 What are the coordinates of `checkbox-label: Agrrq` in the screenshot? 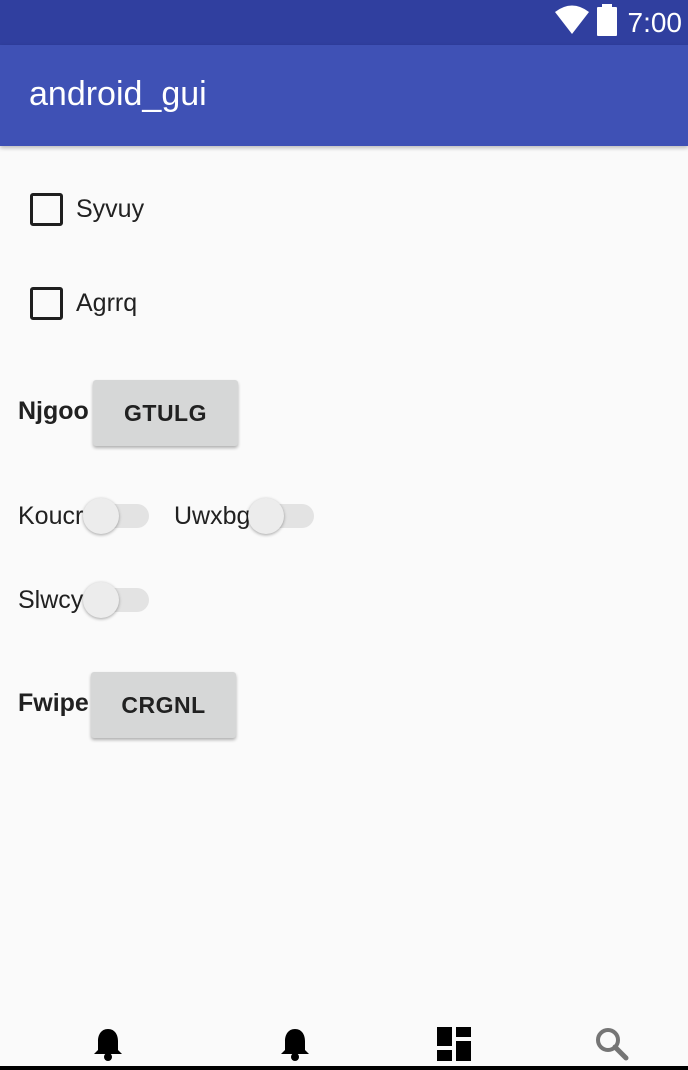 It's located at (107, 303).